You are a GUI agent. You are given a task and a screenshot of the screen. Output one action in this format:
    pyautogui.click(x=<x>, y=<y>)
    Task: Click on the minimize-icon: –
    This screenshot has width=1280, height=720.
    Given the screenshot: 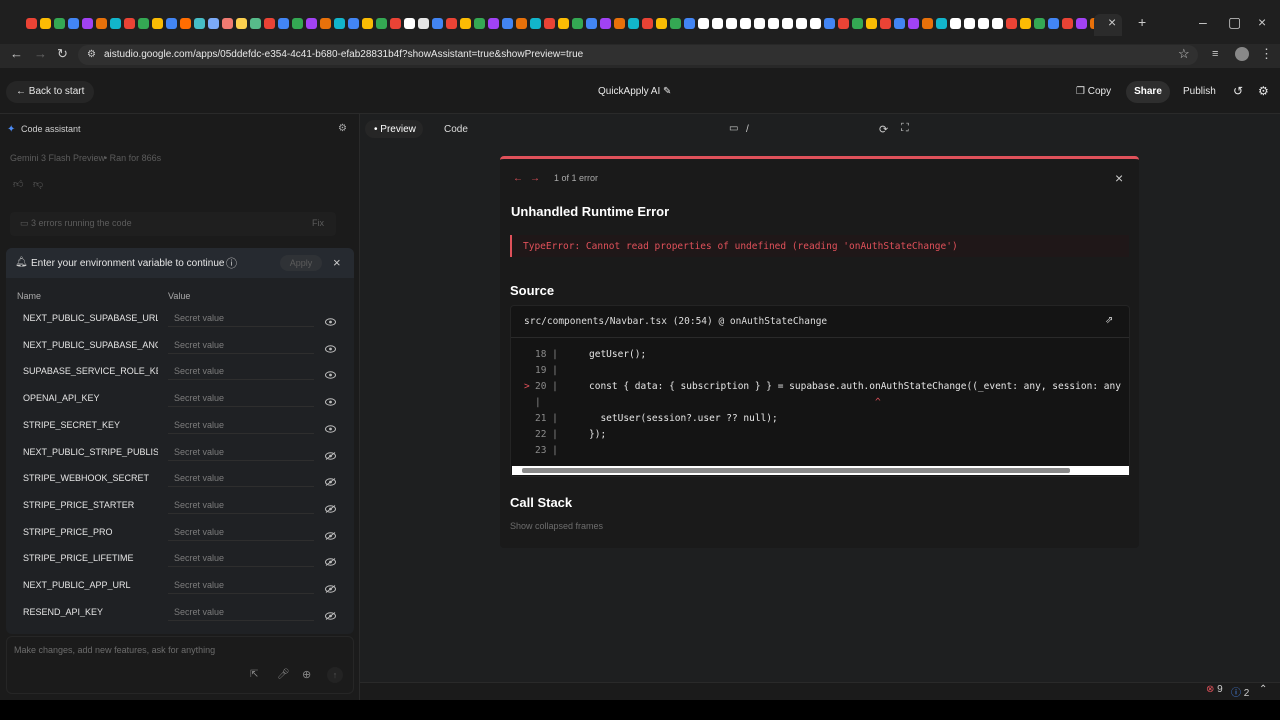 What is the action you would take?
    pyautogui.click(x=1203, y=22)
    